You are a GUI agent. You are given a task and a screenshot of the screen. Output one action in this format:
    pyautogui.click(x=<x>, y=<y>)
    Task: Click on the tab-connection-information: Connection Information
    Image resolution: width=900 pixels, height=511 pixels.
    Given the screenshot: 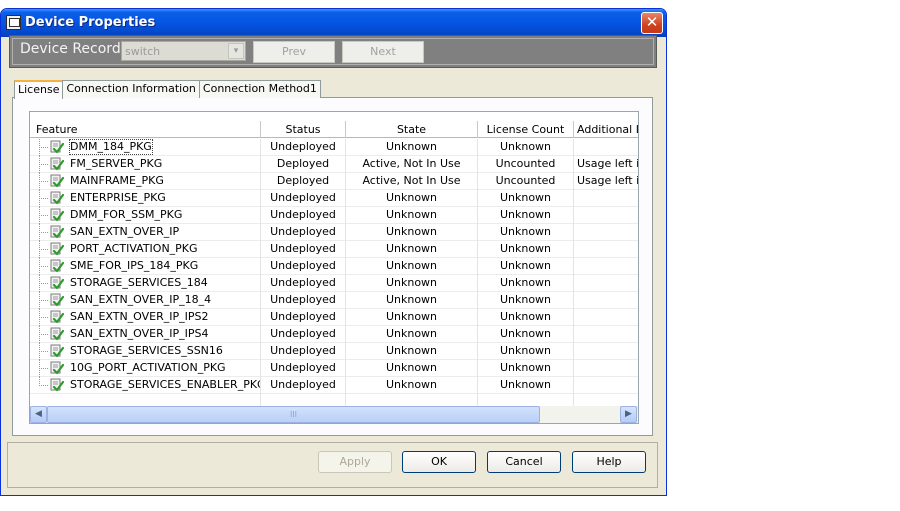 What is the action you would take?
    pyautogui.click(x=131, y=89)
    